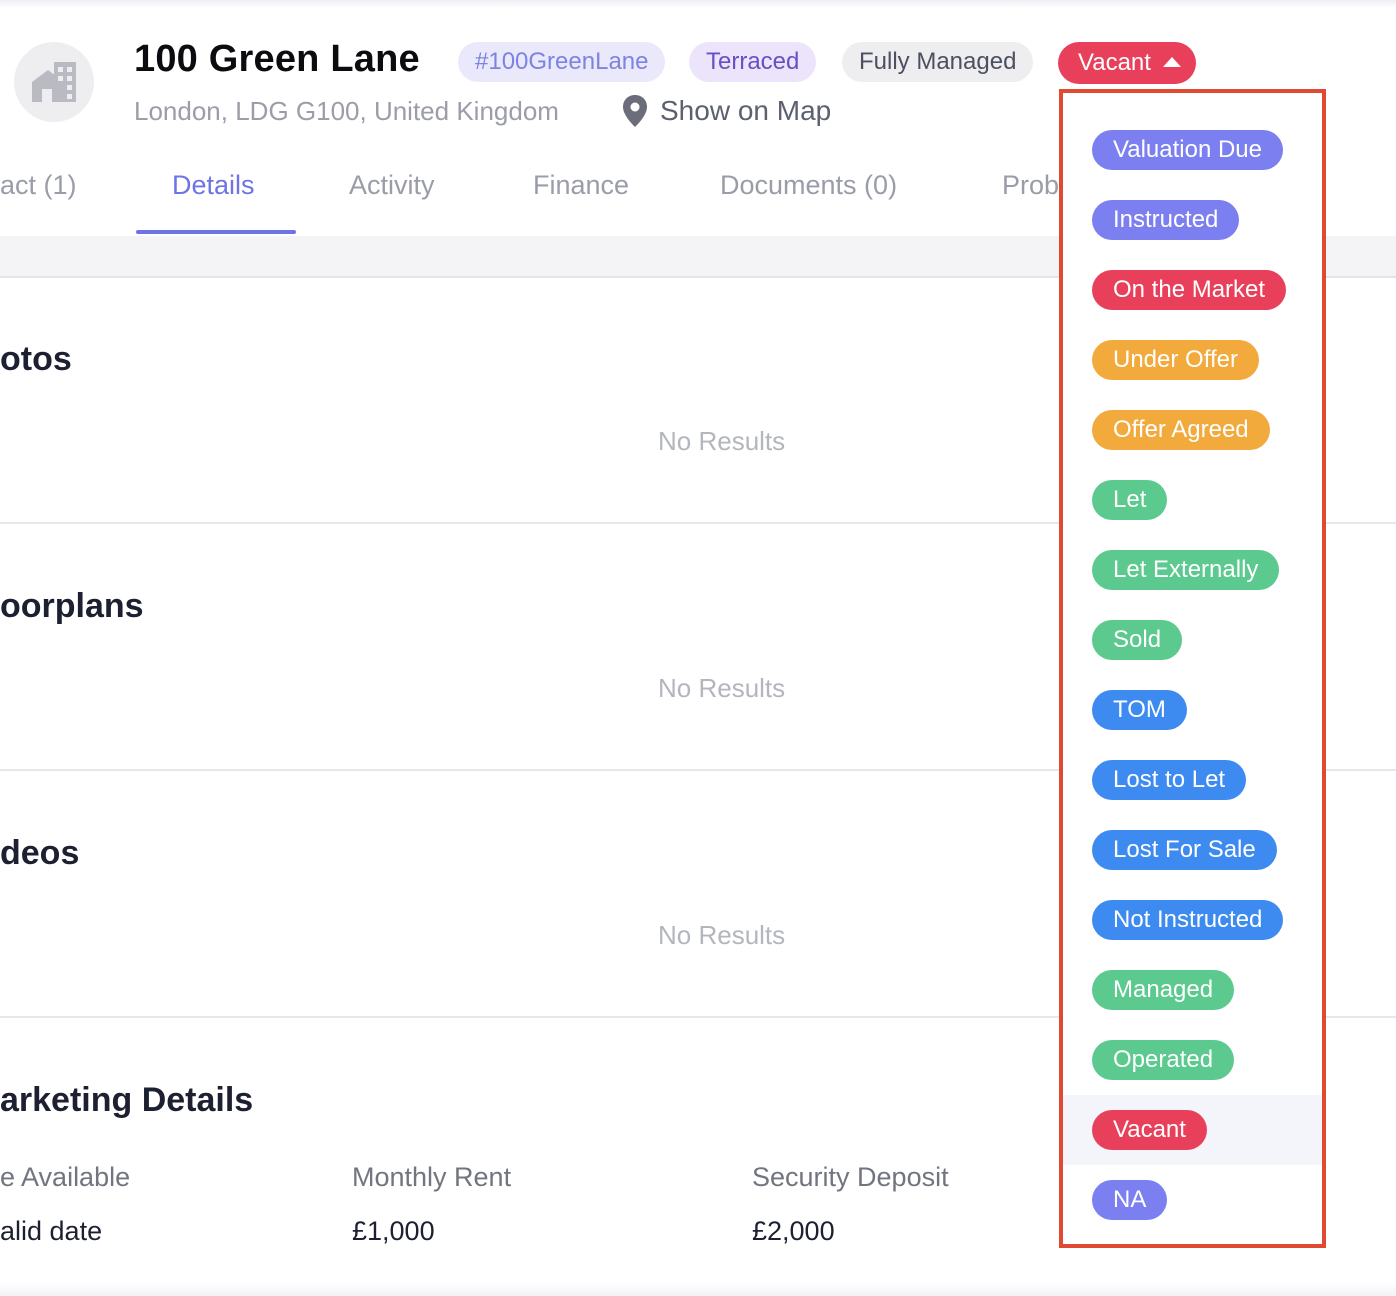 The height and width of the screenshot is (1296, 1396). Describe the element at coordinates (753, 62) in the screenshot. I see `tag-property-type: Terraced` at that location.